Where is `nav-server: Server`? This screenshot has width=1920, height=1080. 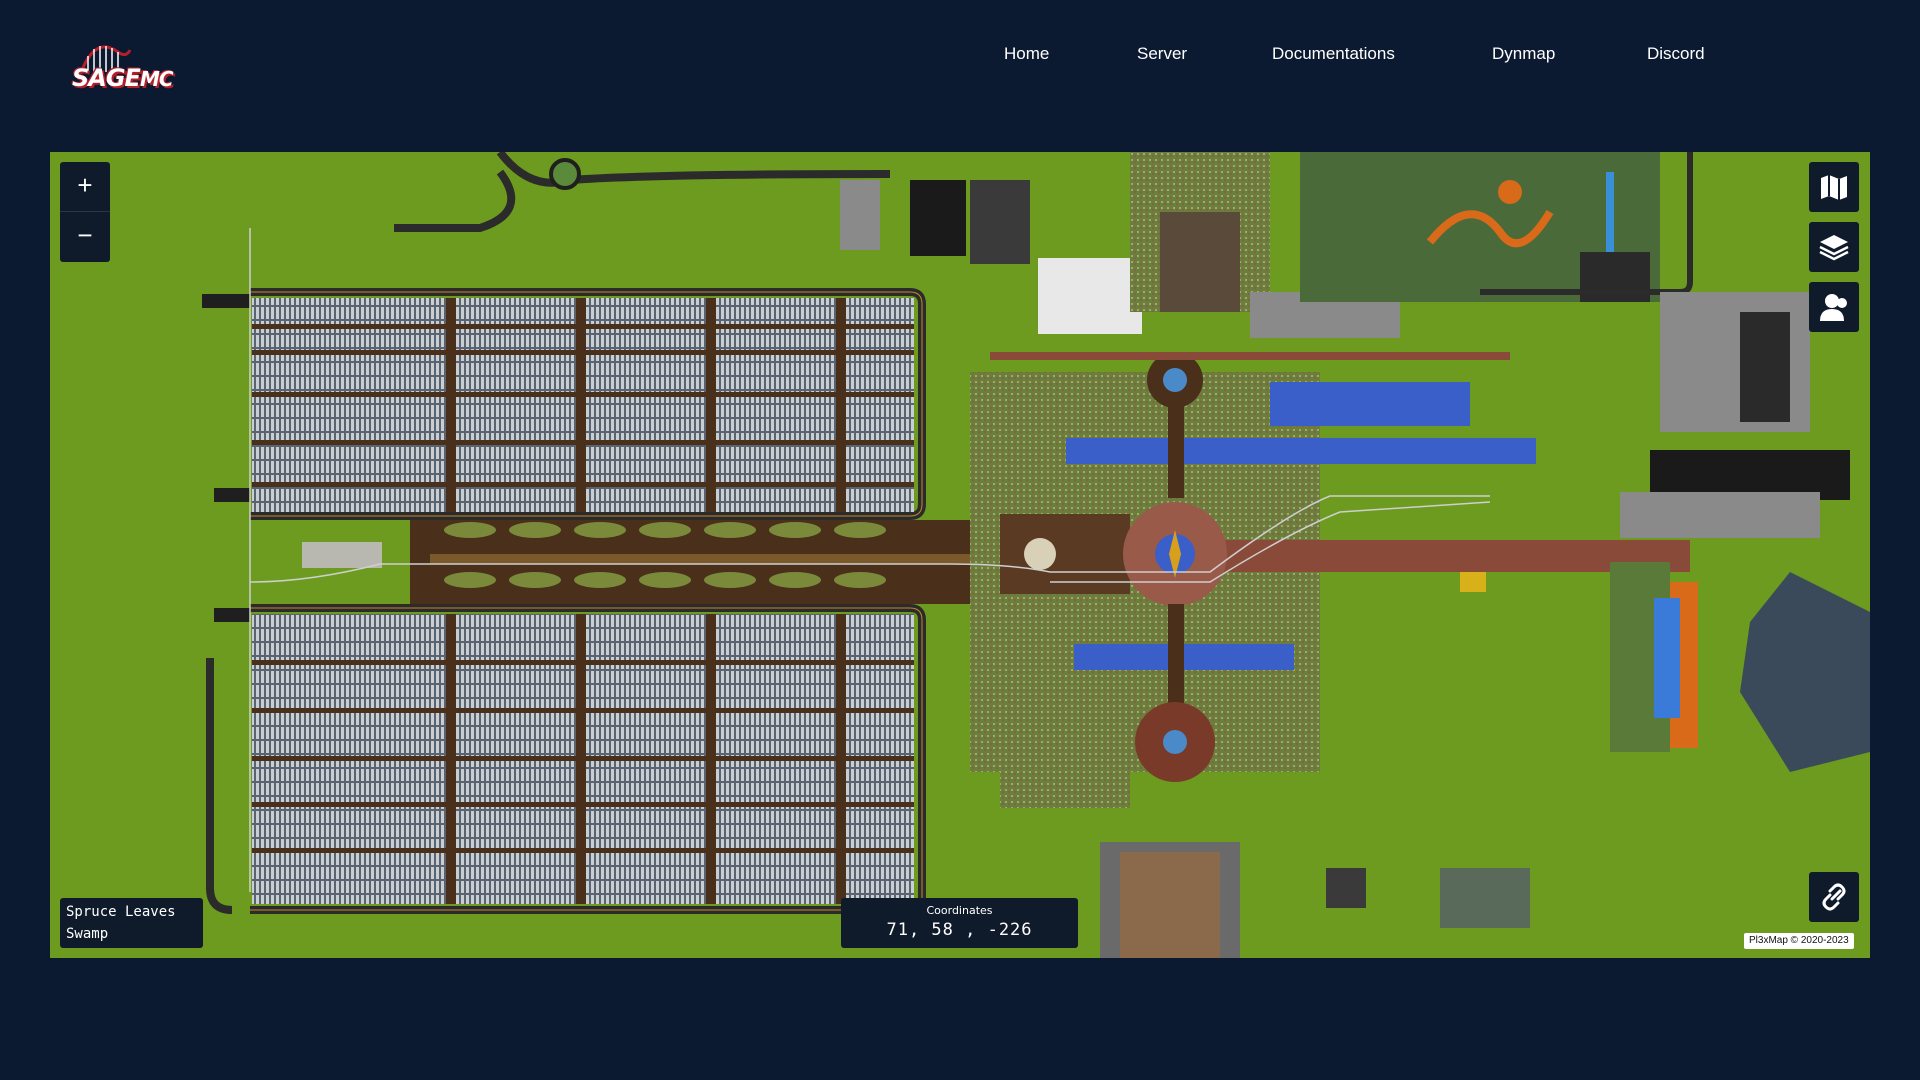
nav-server: Server is located at coordinates (1162, 54).